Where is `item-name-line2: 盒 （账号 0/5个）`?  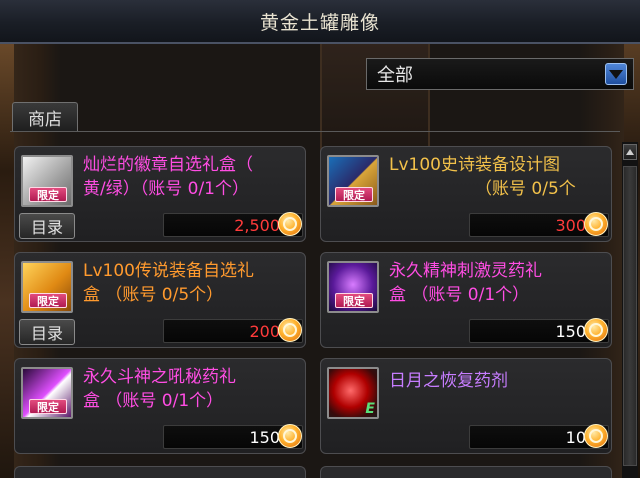 item-name-line2: 盒 （账号 0/5个） is located at coordinates (153, 295).